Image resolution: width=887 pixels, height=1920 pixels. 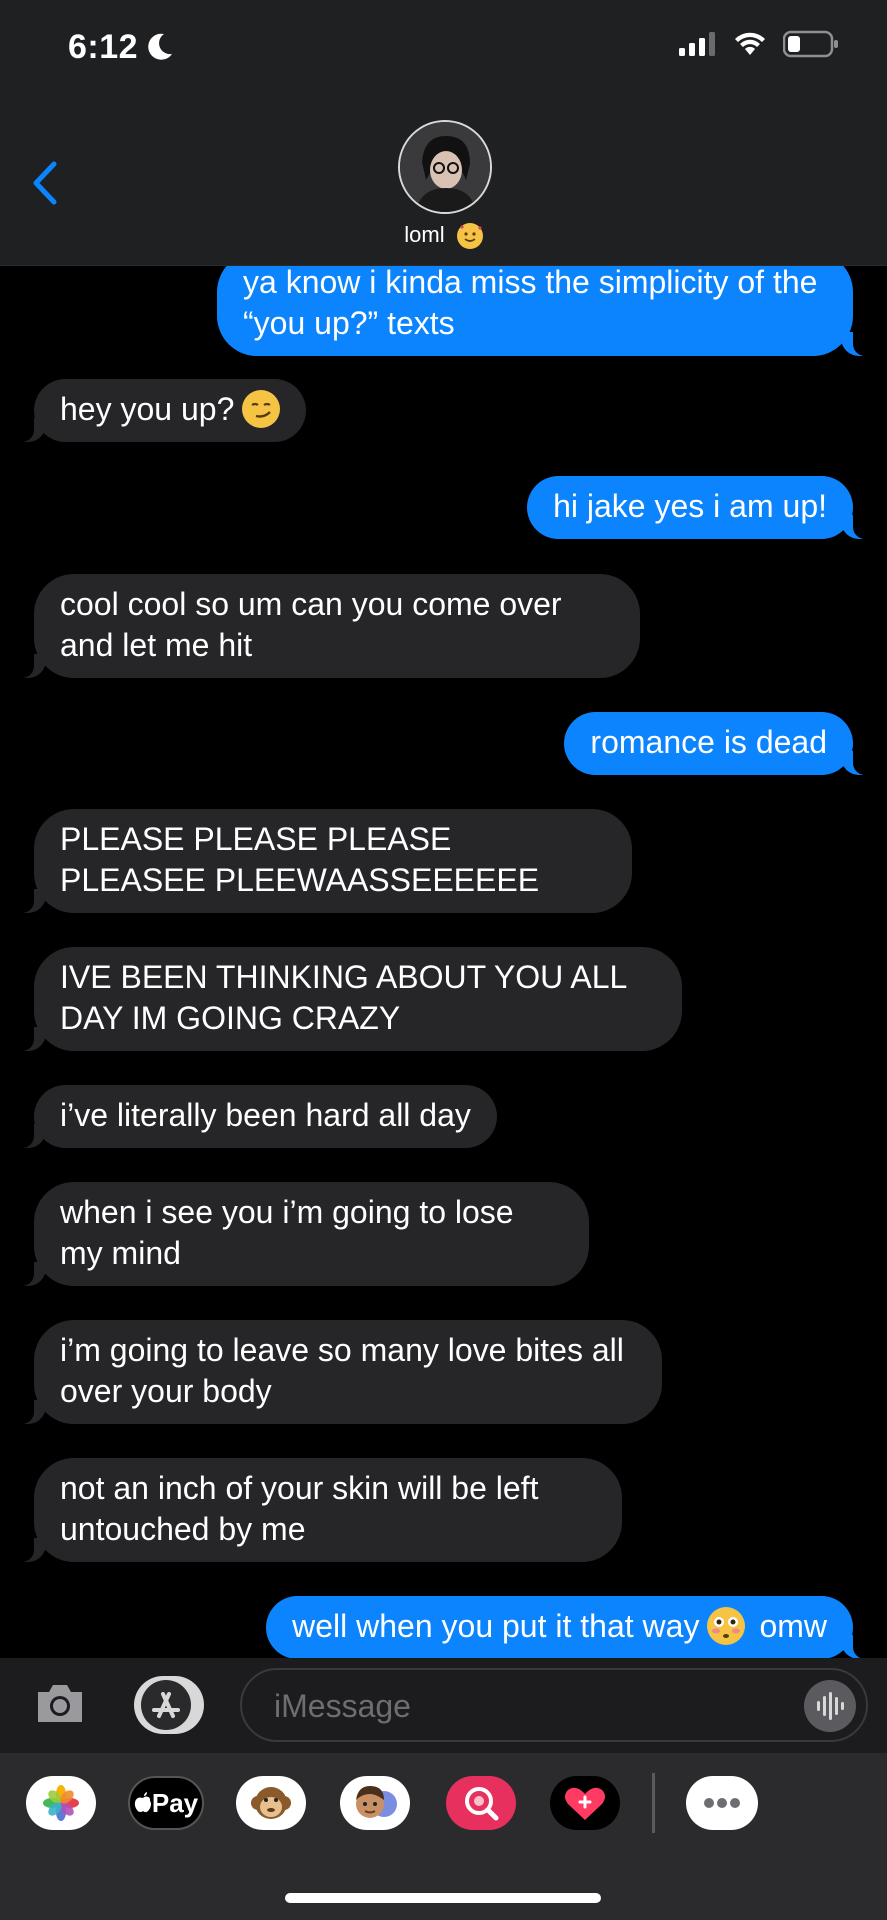 I want to click on app-store-icon, so click(x=166, y=1705).